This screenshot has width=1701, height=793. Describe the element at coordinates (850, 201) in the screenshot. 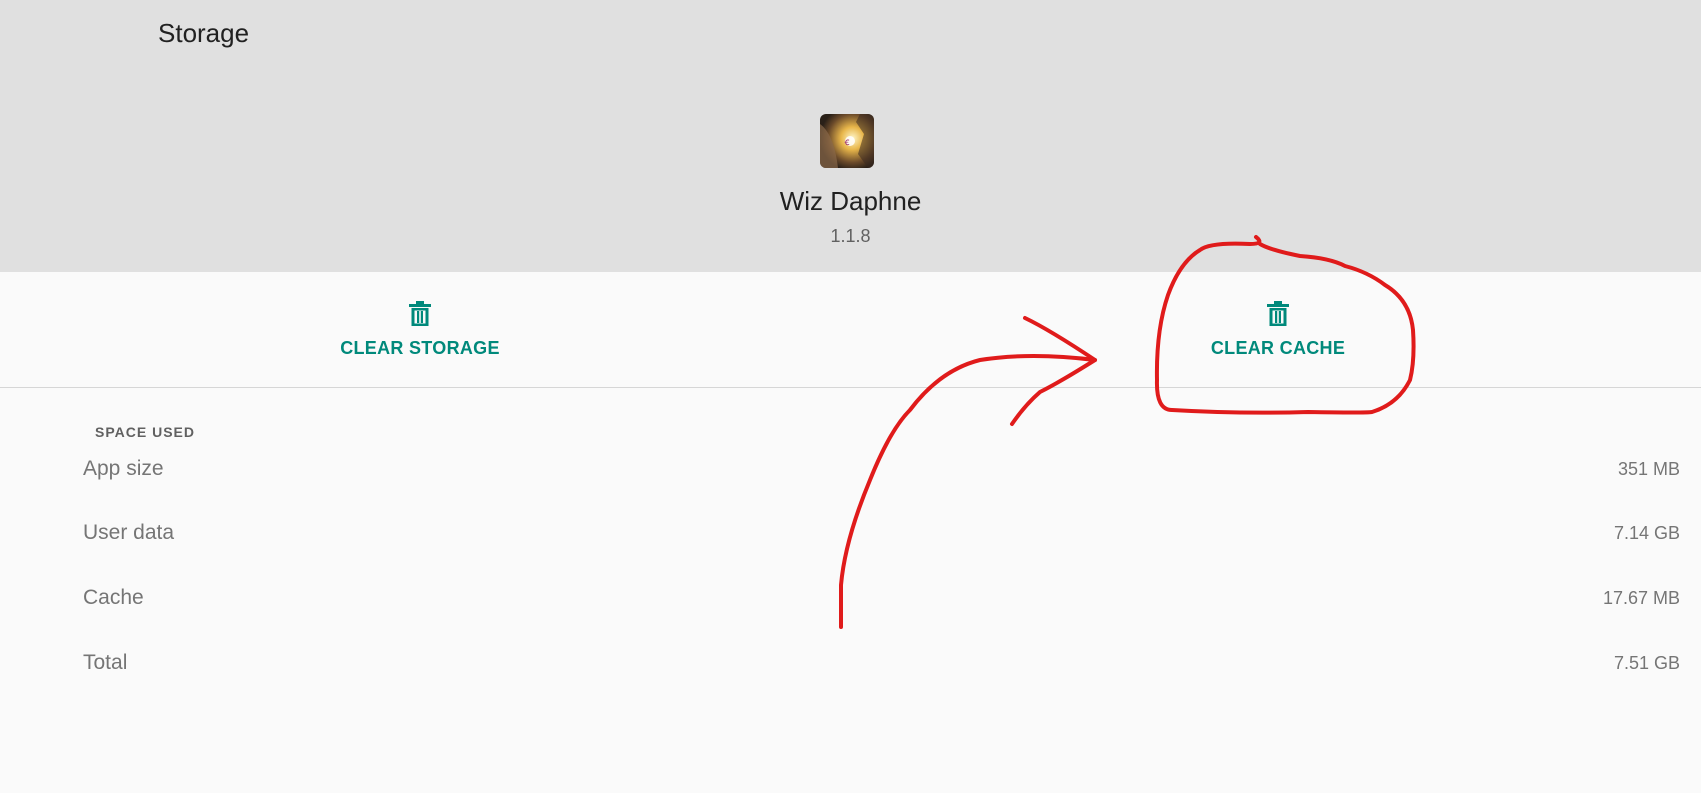

I see `app-name: Wiz Daphne` at that location.